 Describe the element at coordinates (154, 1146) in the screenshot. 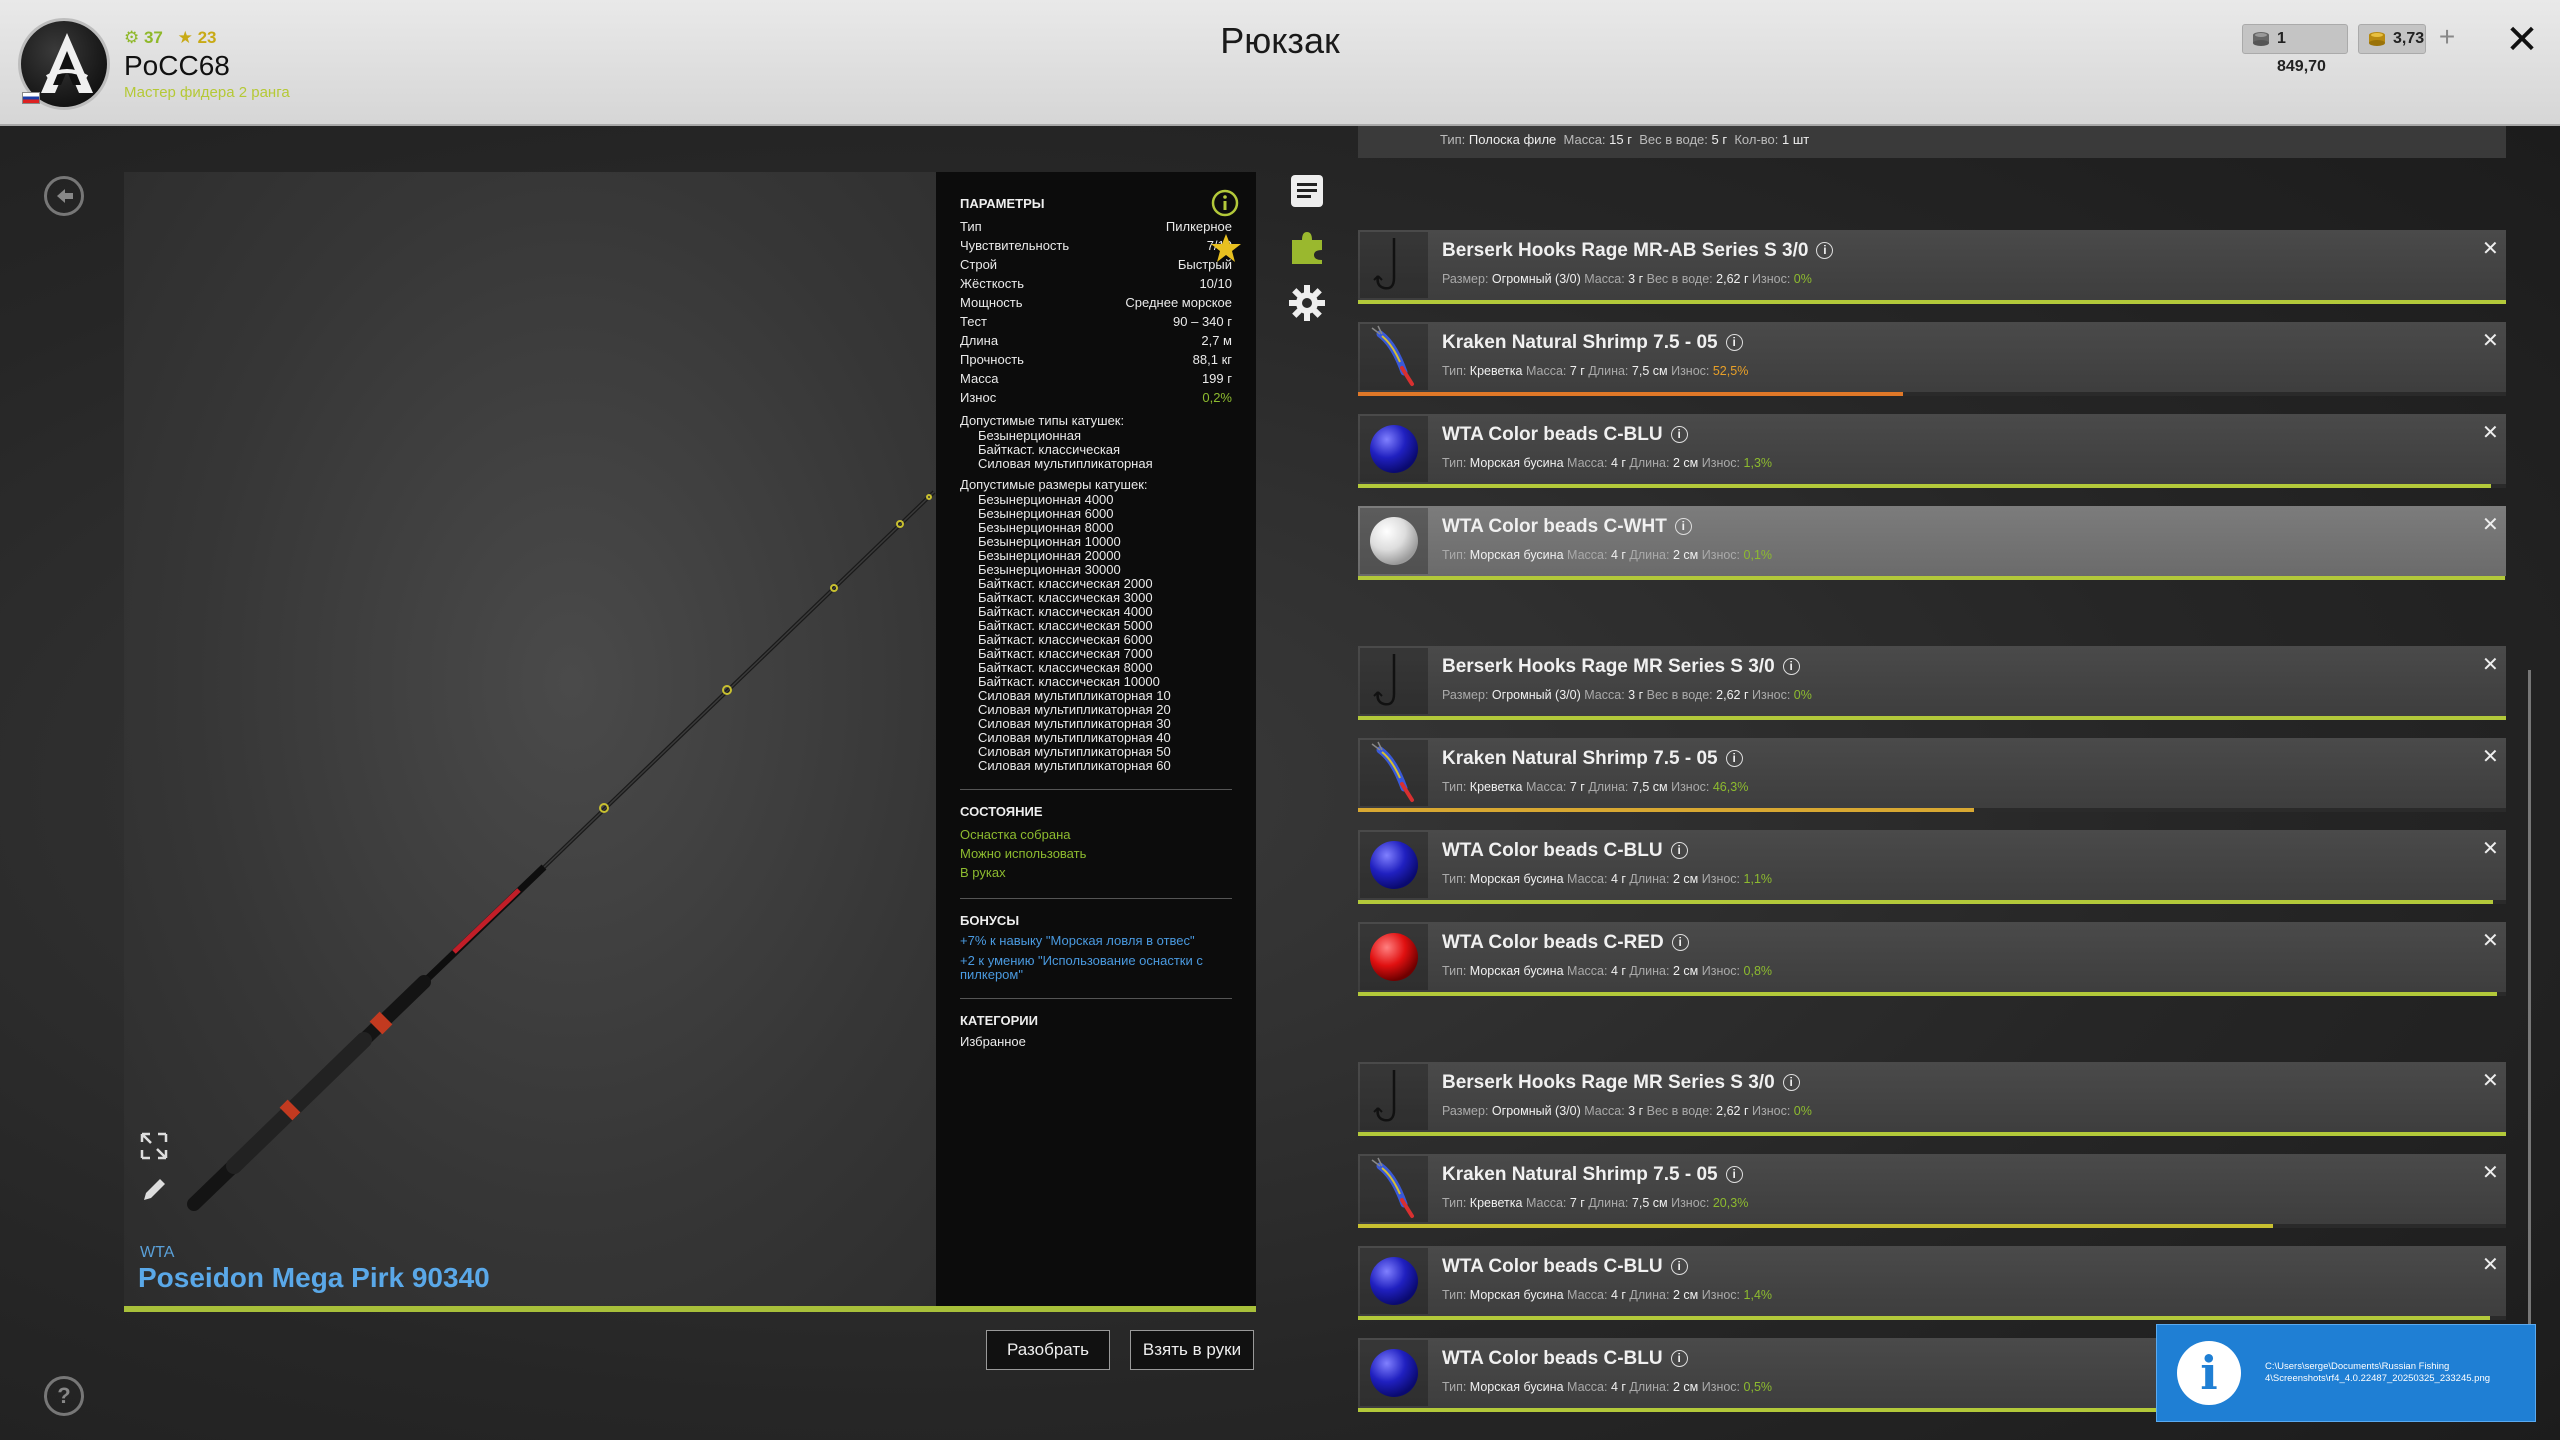

I see `expand-icon` at that location.